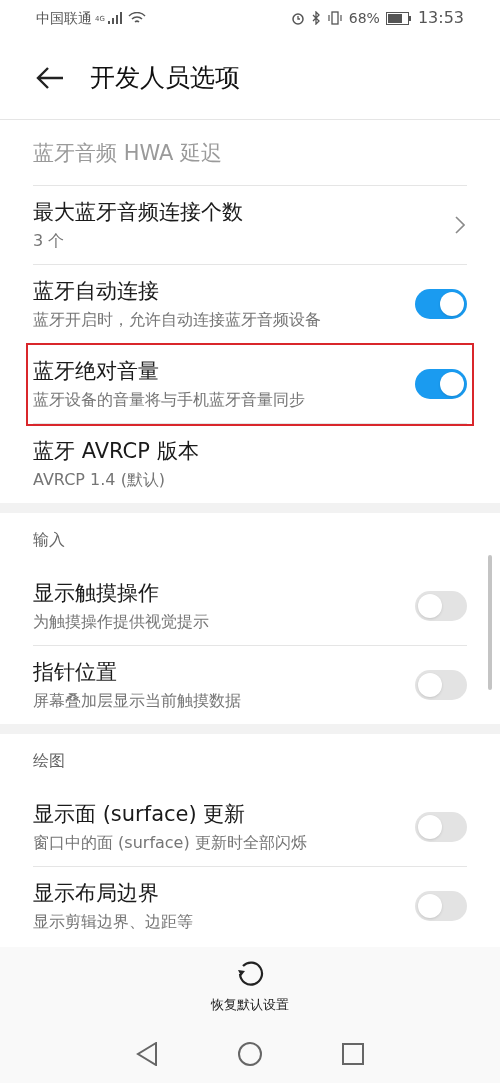  I want to click on setting-description: 窗口中的面 (surface) 更新时全部闪烁, so click(170, 843).